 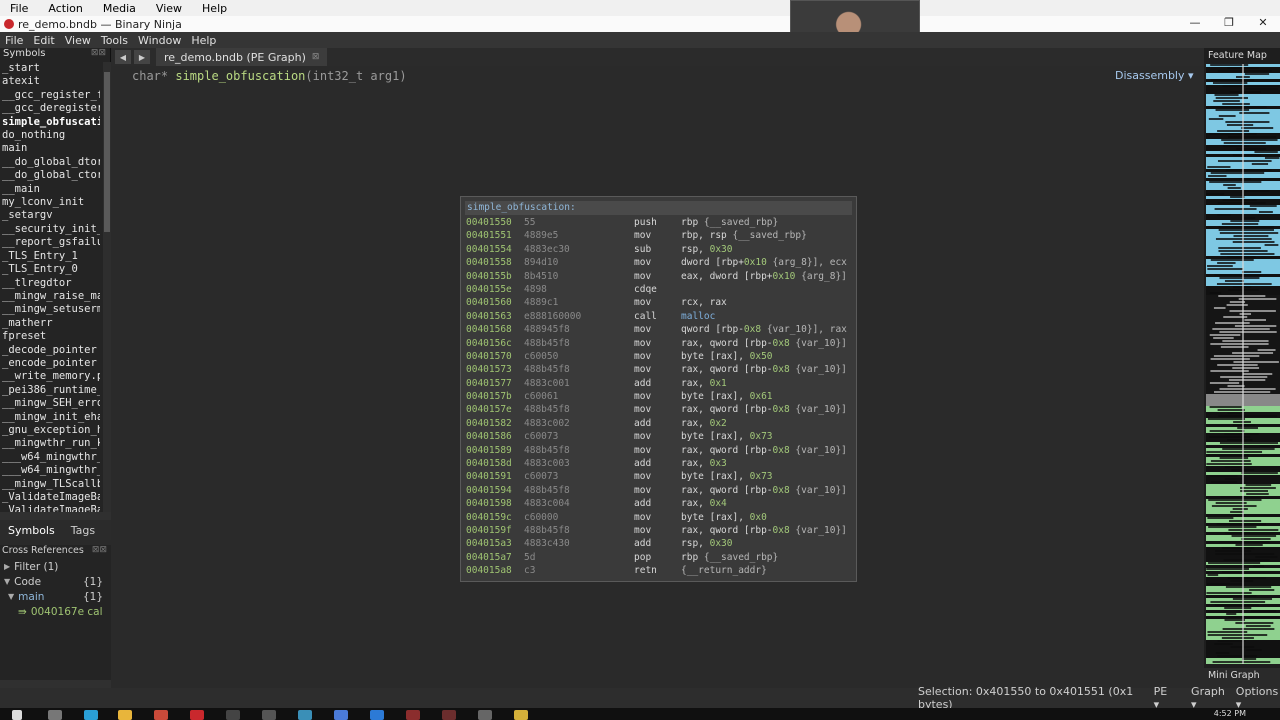 What do you see at coordinates (91, 715) in the screenshot?
I see `browser-icon` at bounding box center [91, 715].